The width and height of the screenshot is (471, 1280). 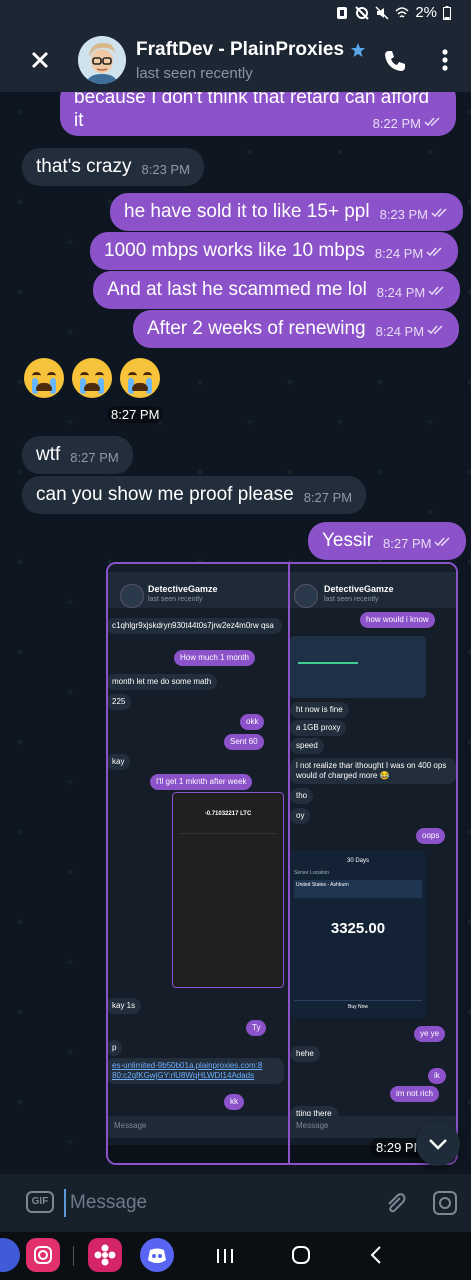 I want to click on emoji-message, so click(x=92, y=378).